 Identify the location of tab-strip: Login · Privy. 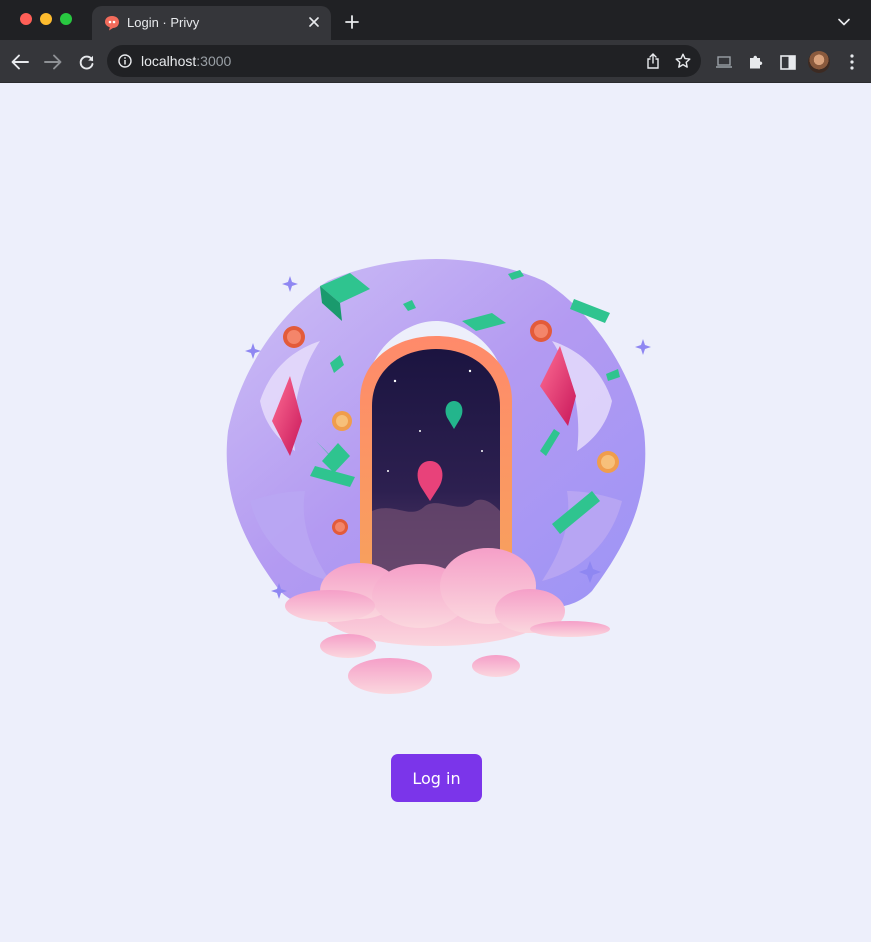
(435, 20).